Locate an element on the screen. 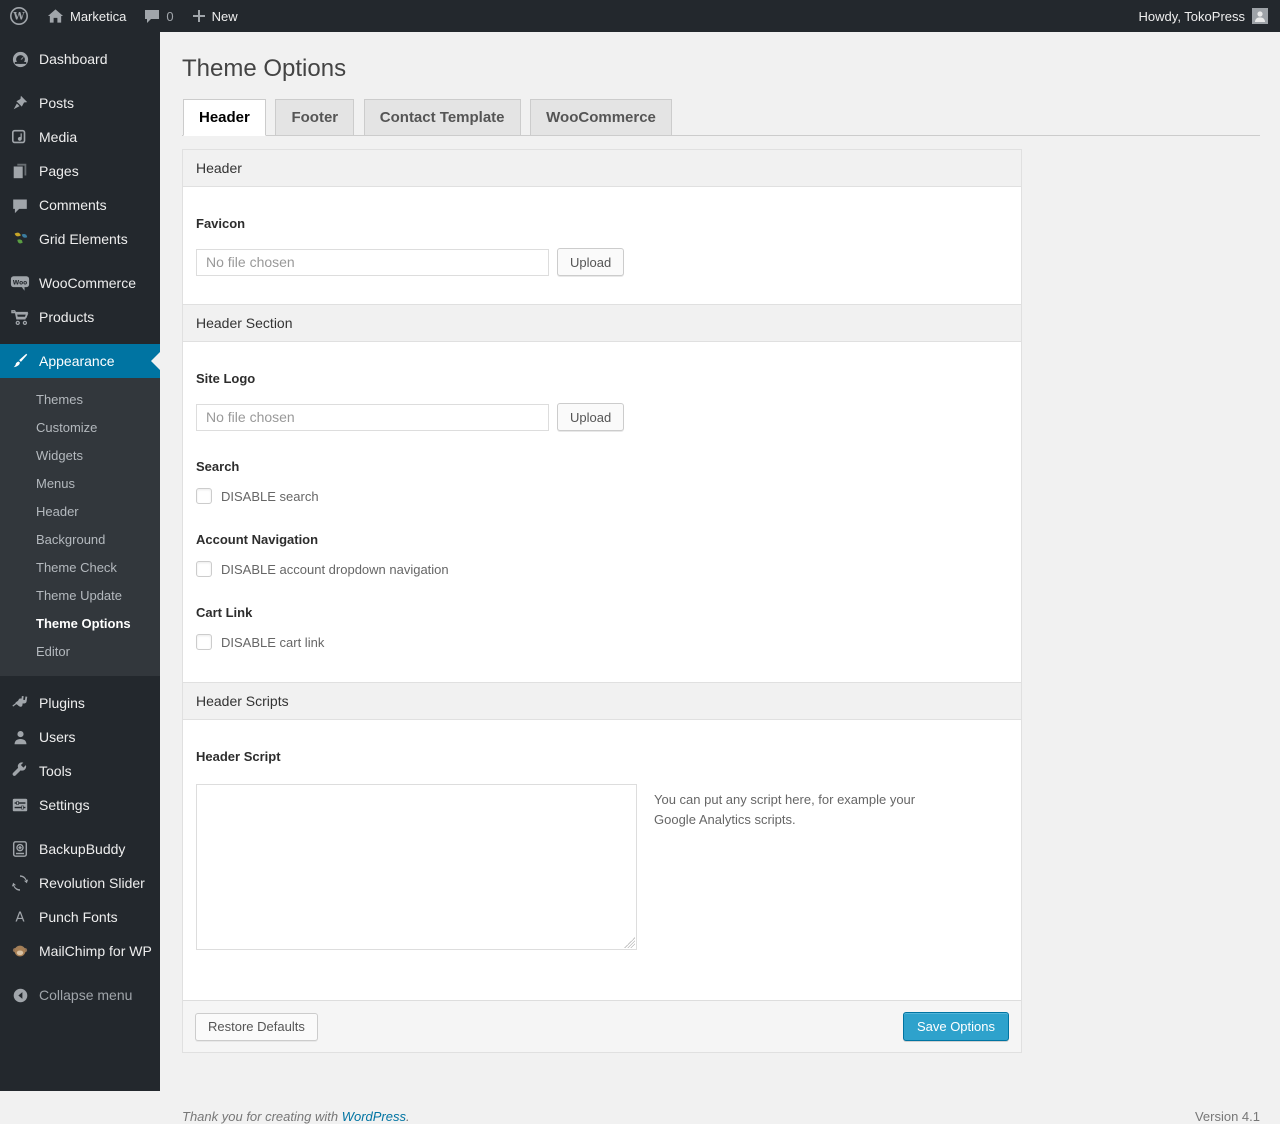 This screenshot has height=1124, width=1280. header-script-textarea is located at coordinates (416, 867).